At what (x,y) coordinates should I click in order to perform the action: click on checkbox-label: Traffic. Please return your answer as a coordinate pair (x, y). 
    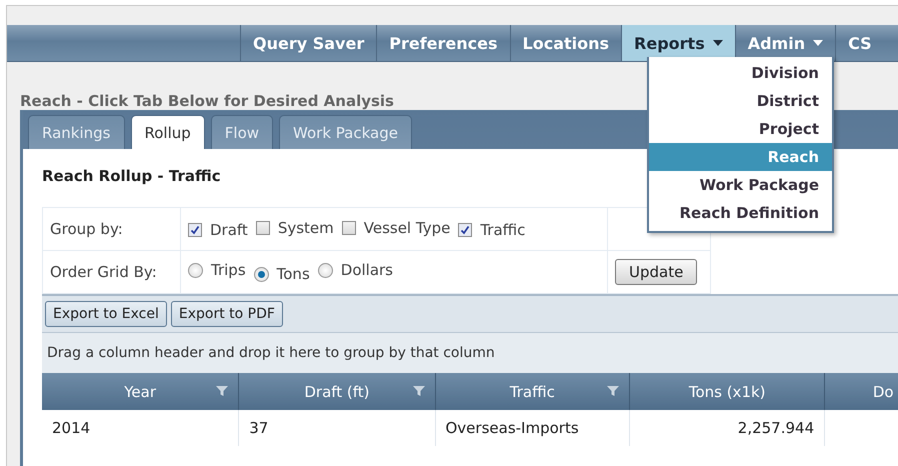
    Looking at the image, I should click on (503, 230).